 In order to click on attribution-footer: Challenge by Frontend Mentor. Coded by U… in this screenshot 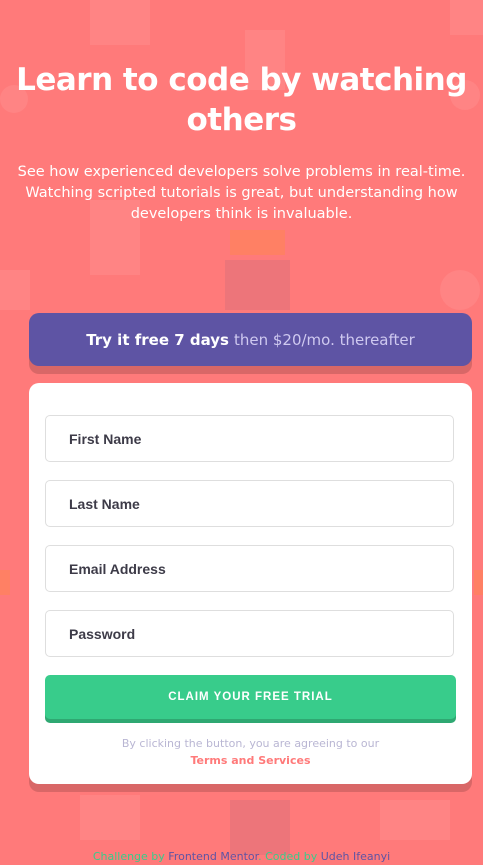, I will do `click(241, 856)`.